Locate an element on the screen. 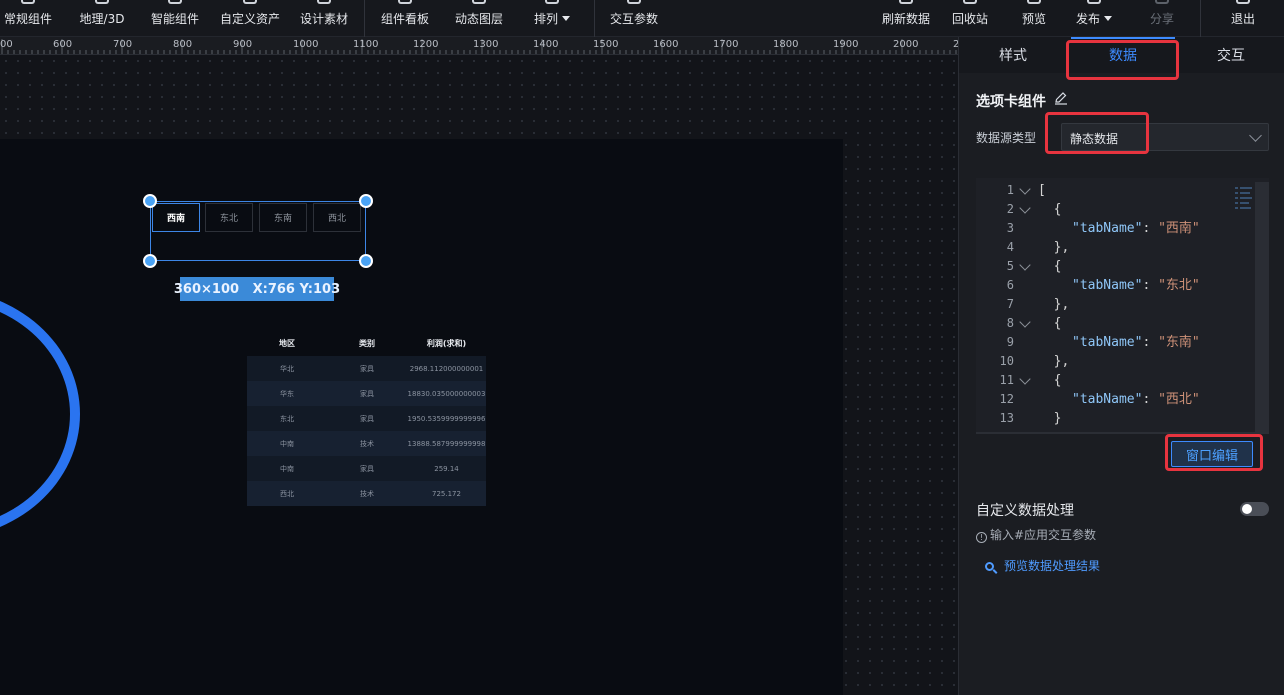  data-source-type-select: 静态数据 is located at coordinates (1165, 137).